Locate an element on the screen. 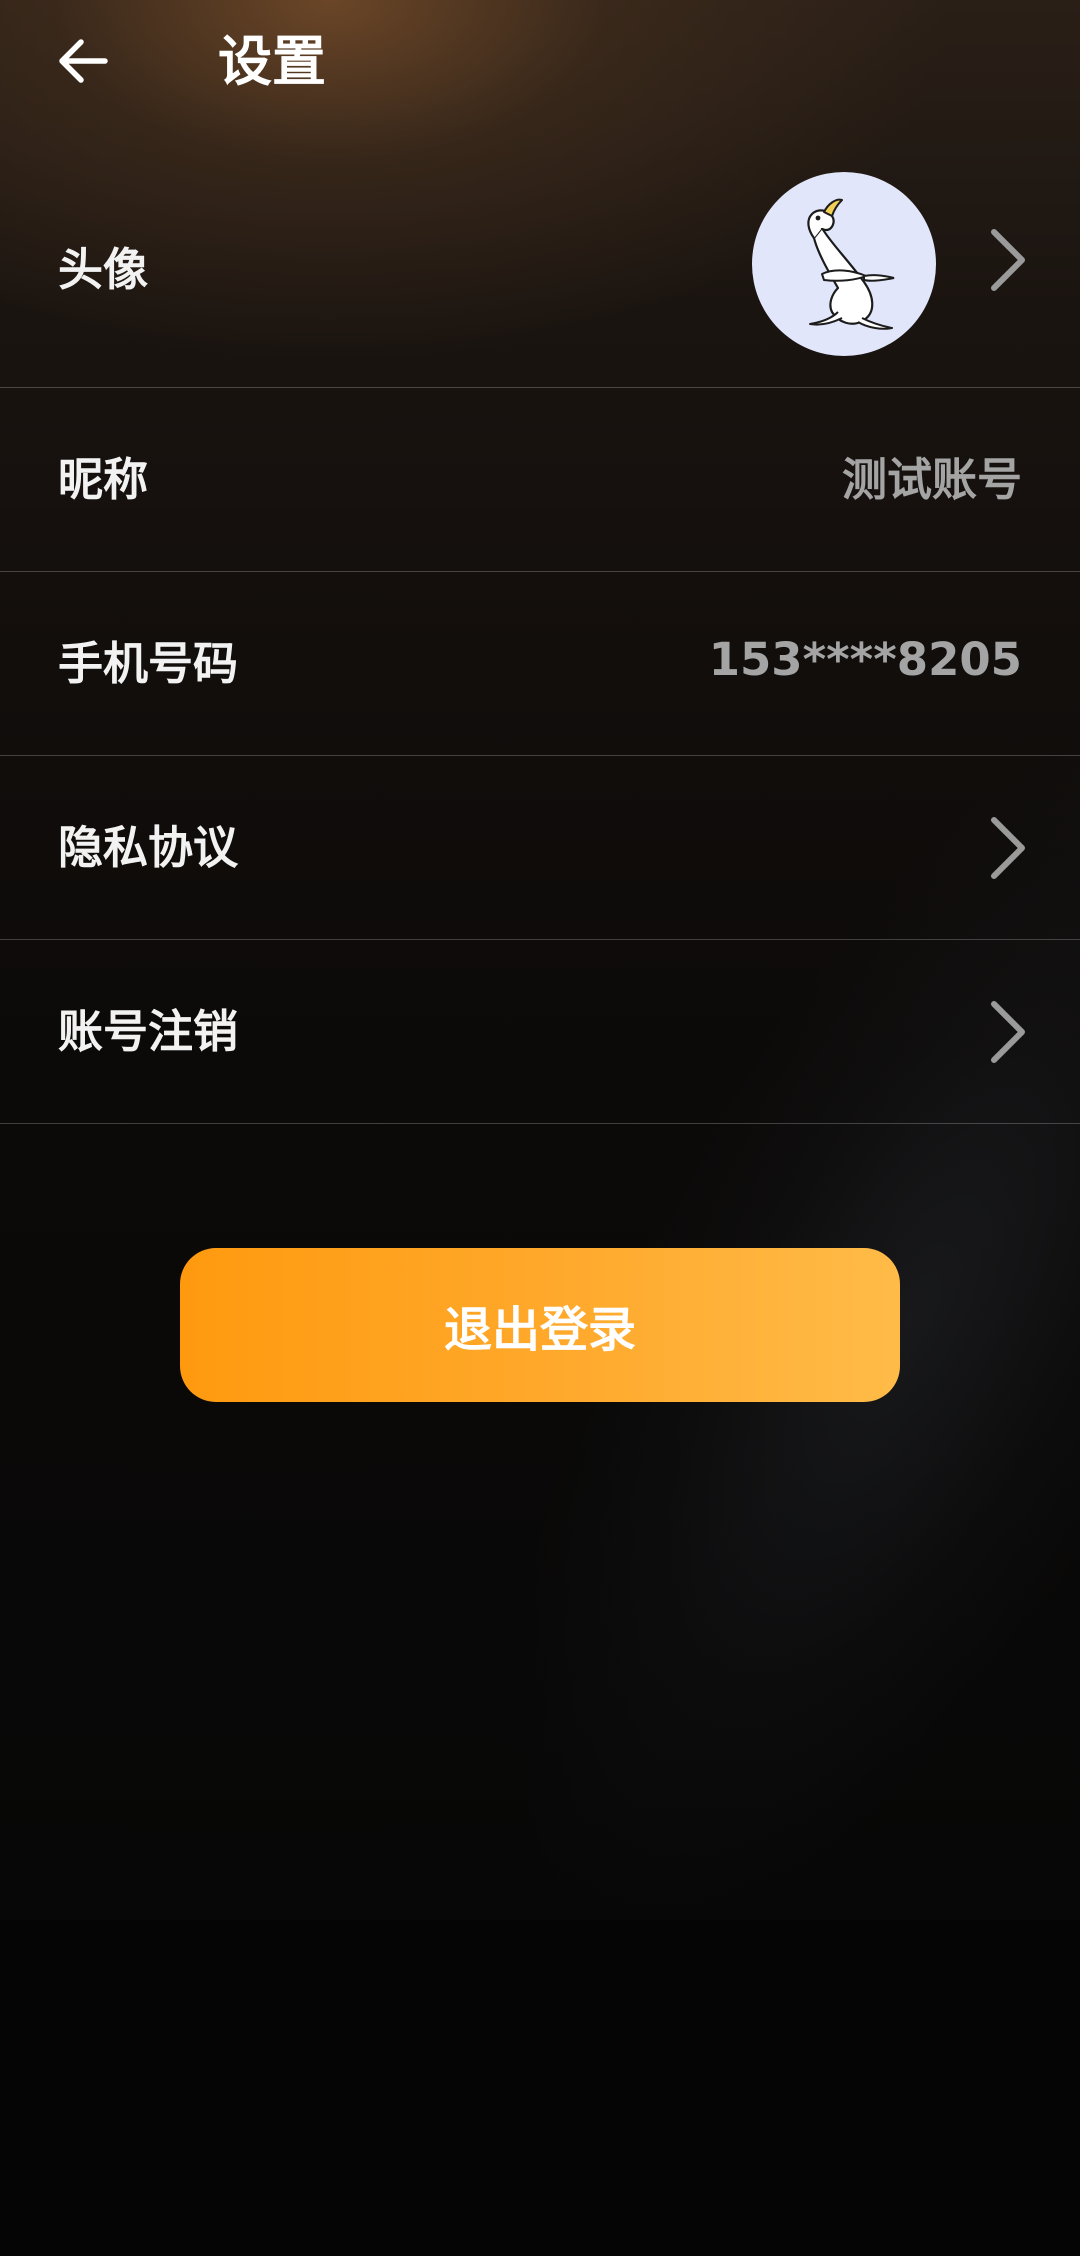 The height and width of the screenshot is (2256, 1080). goose-avatar-image is located at coordinates (851, 264).